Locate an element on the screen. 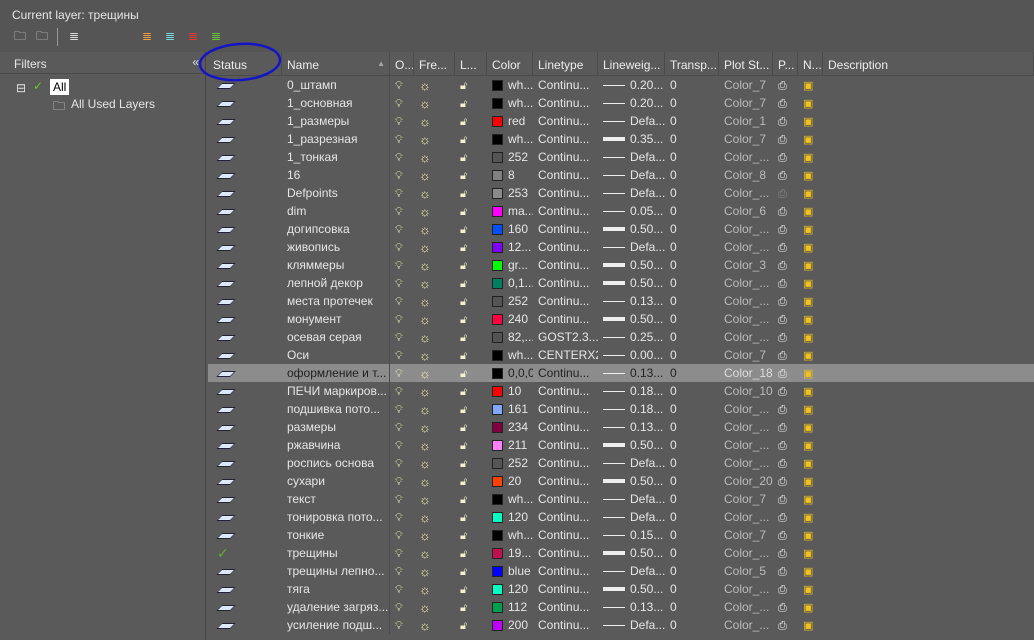  color-cell: 211 is located at coordinates (510, 445).